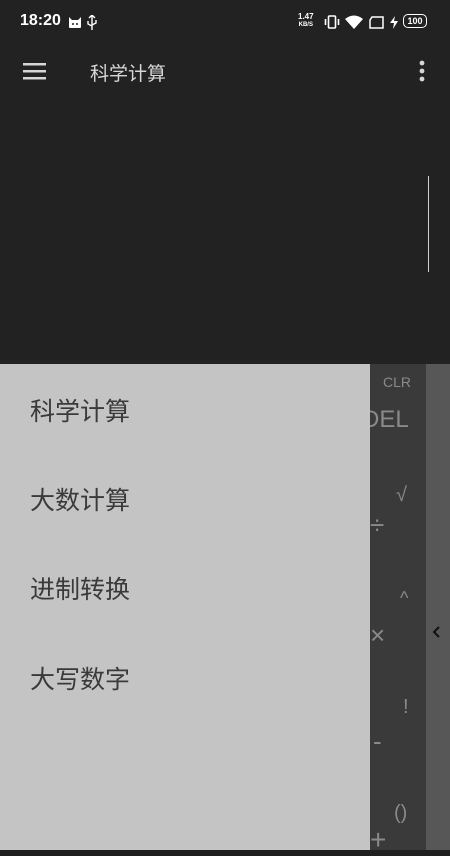  Describe the element at coordinates (406, 707) in the screenshot. I see `factorial-key: !` at that location.